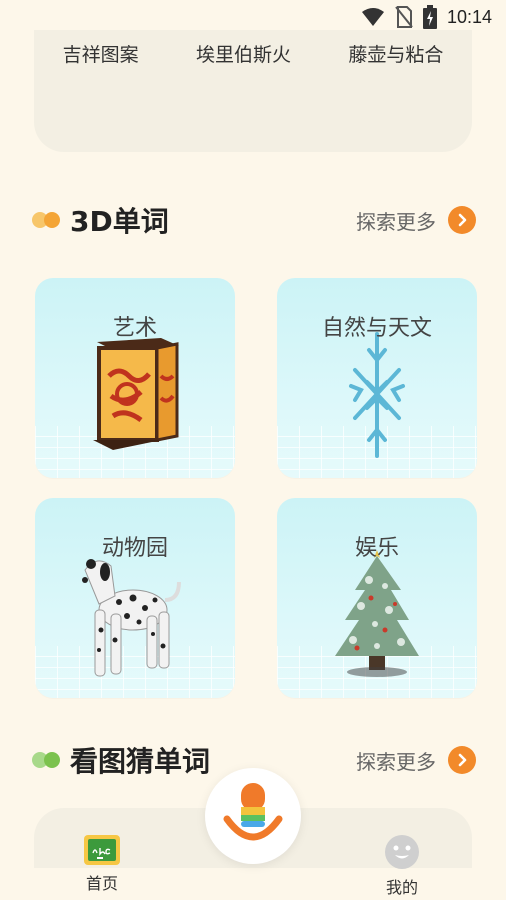  I want to click on christmas-tree-illustration, so click(377, 613).